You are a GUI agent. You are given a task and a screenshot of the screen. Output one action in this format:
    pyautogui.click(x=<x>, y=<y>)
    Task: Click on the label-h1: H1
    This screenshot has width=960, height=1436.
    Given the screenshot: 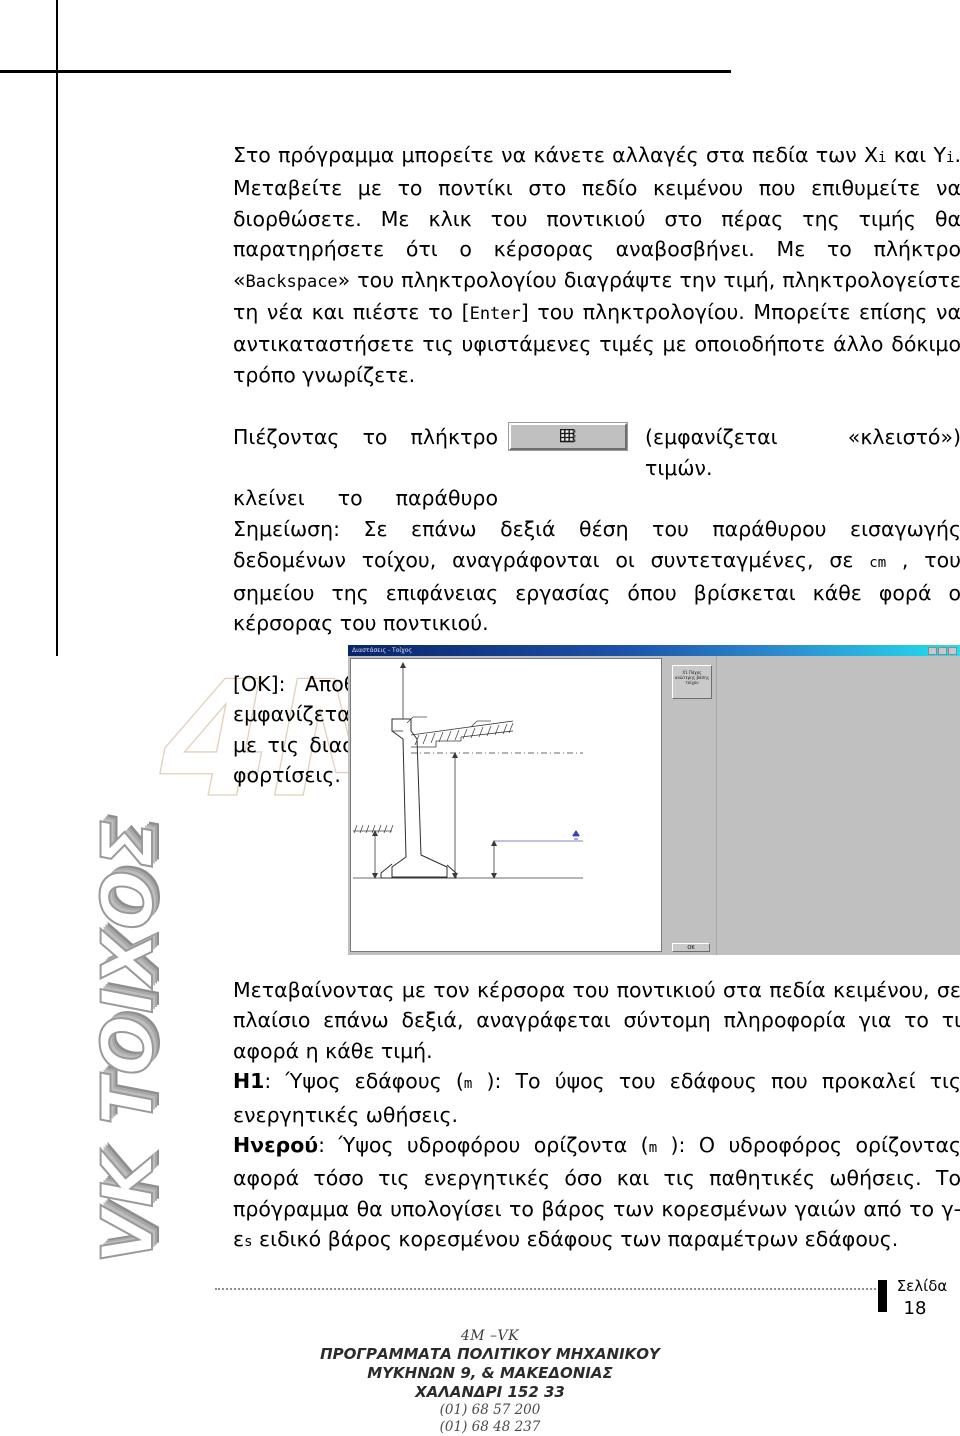 What is the action you would take?
    pyautogui.click(x=249, y=1081)
    